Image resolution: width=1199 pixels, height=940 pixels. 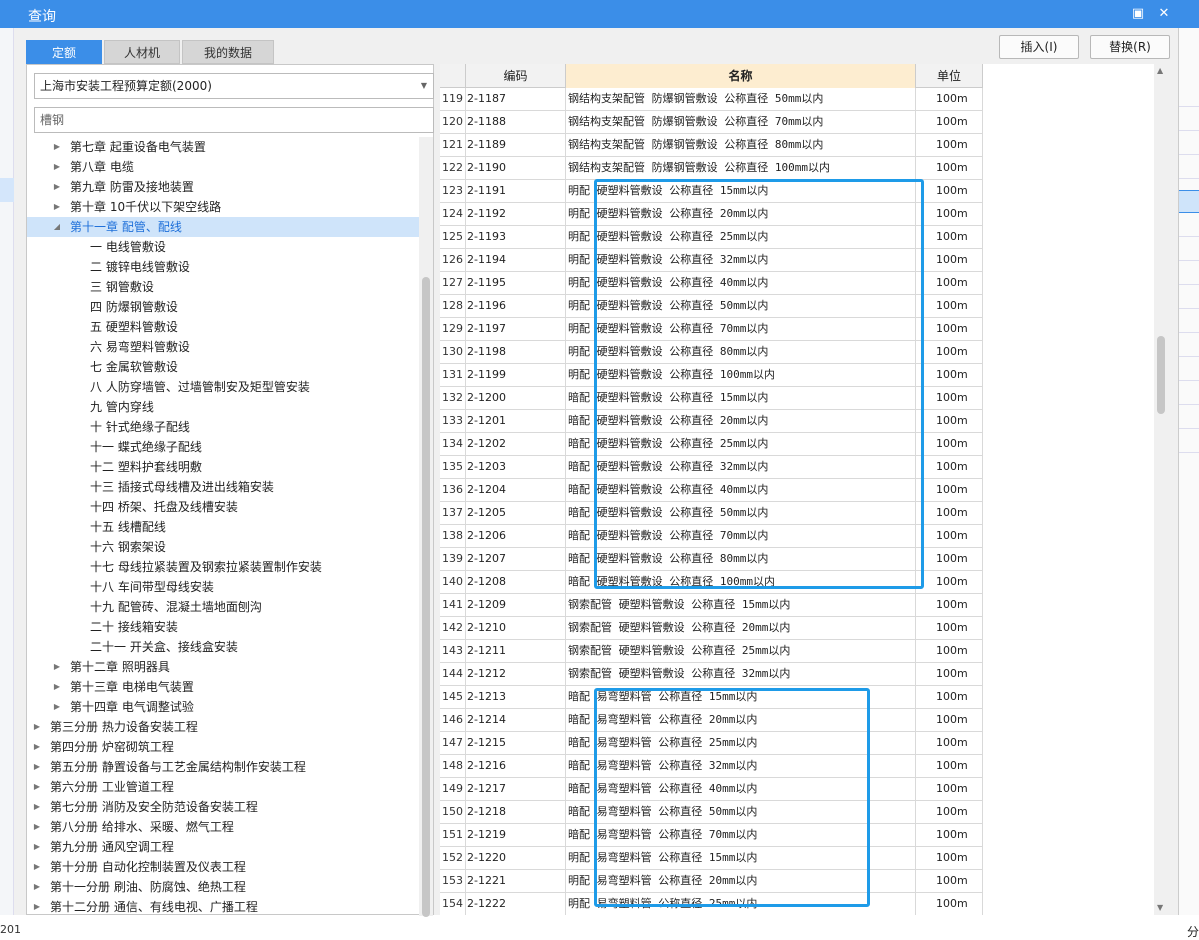 I want to click on tree-node: 二 镀锌电线管敷设, so click(x=223, y=267).